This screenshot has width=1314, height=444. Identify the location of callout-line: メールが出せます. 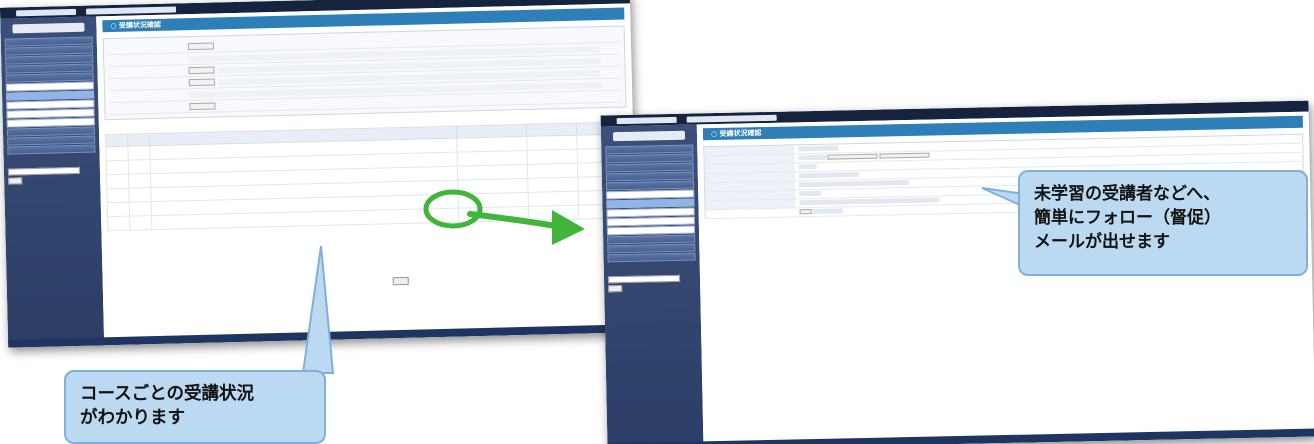
(1102, 242).